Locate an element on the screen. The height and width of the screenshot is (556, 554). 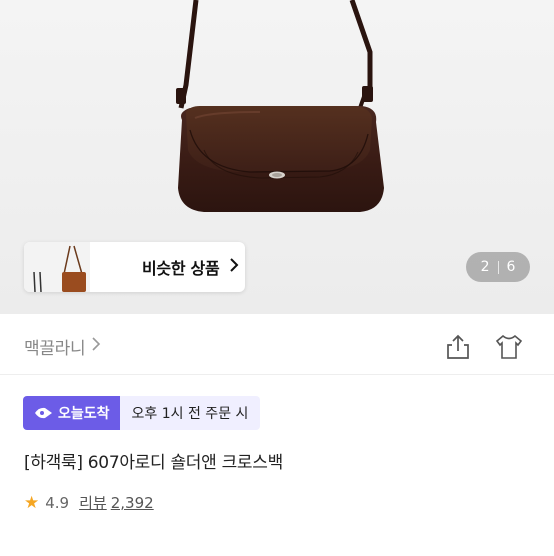
today-delivery-badge: 오늘도착 is located at coordinates (71, 413).